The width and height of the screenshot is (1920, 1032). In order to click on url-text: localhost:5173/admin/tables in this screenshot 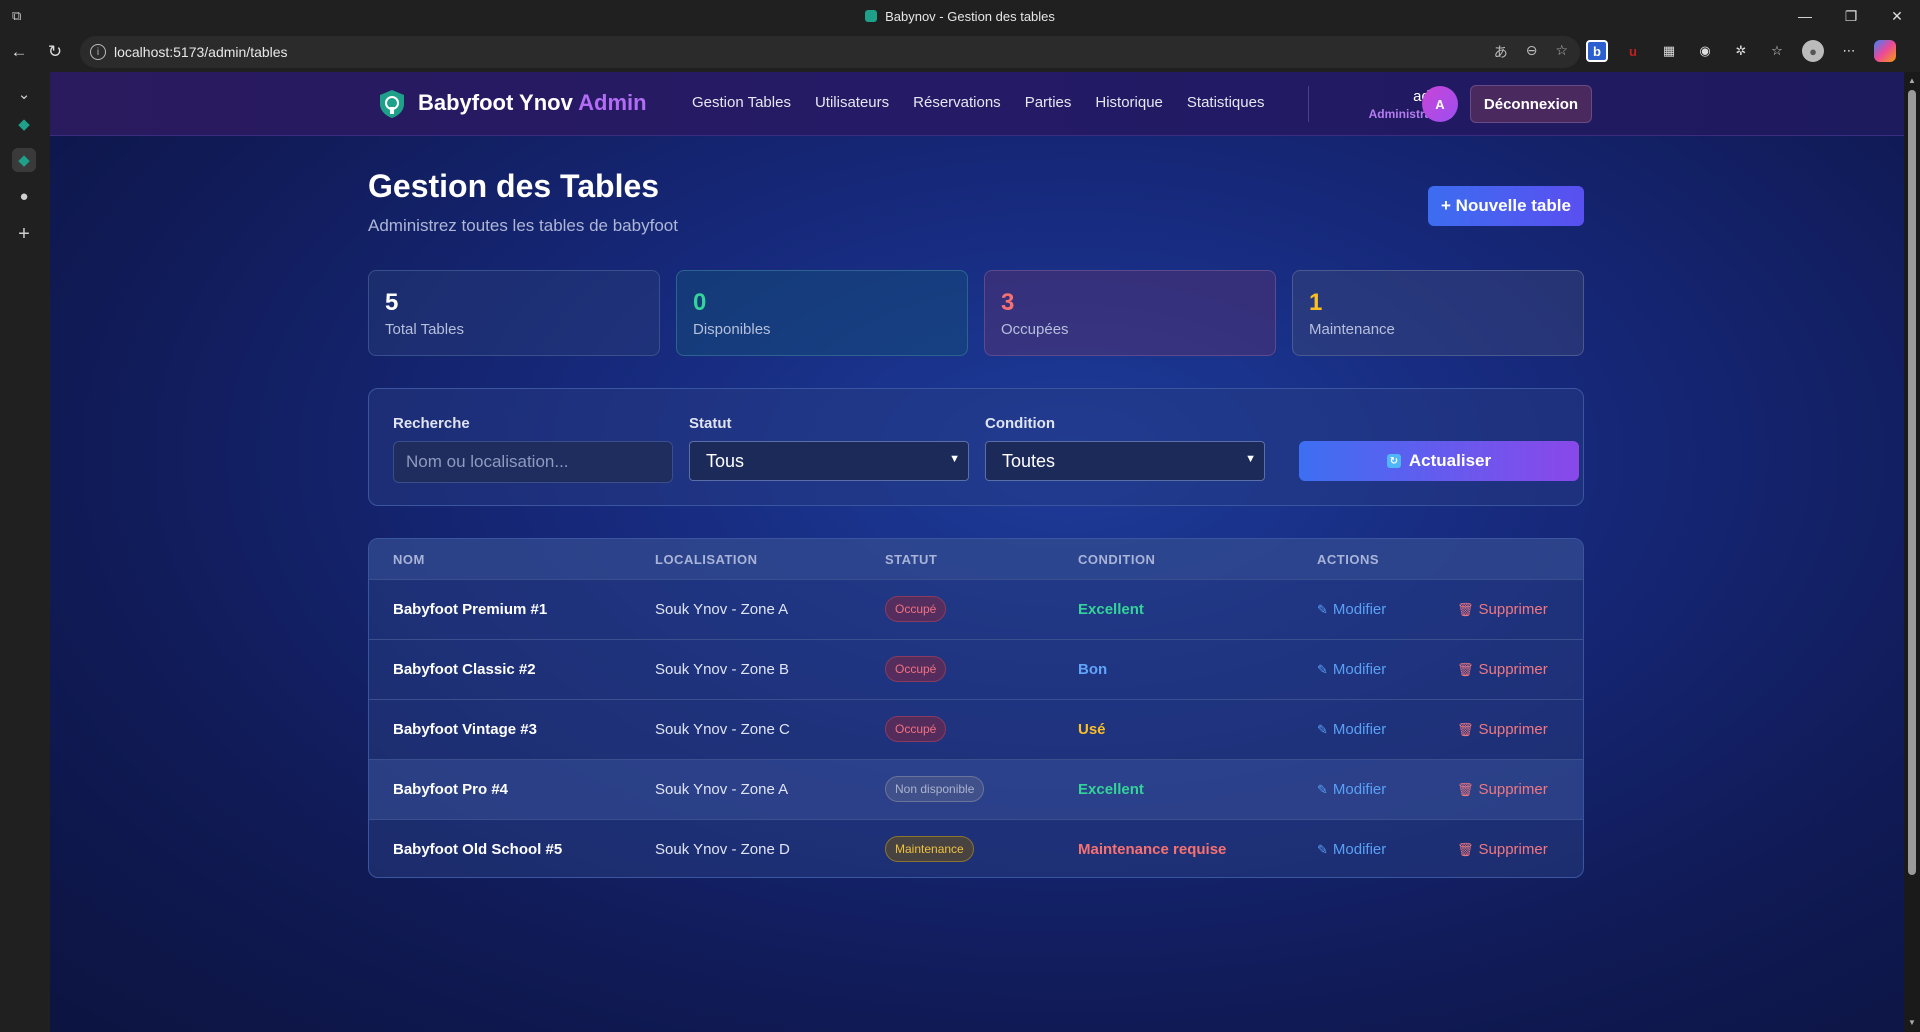, I will do `click(201, 52)`.